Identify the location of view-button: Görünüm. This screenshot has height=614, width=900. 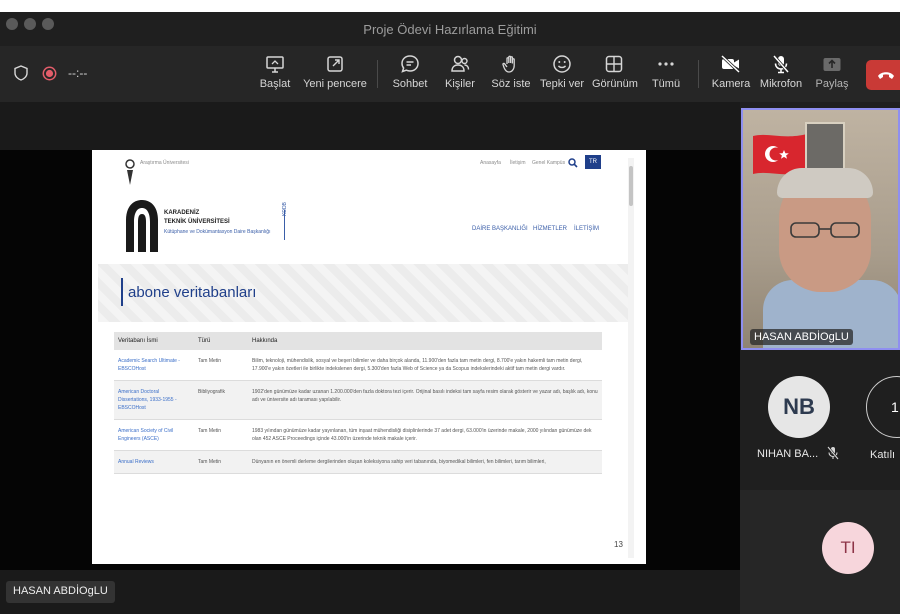
(615, 76).